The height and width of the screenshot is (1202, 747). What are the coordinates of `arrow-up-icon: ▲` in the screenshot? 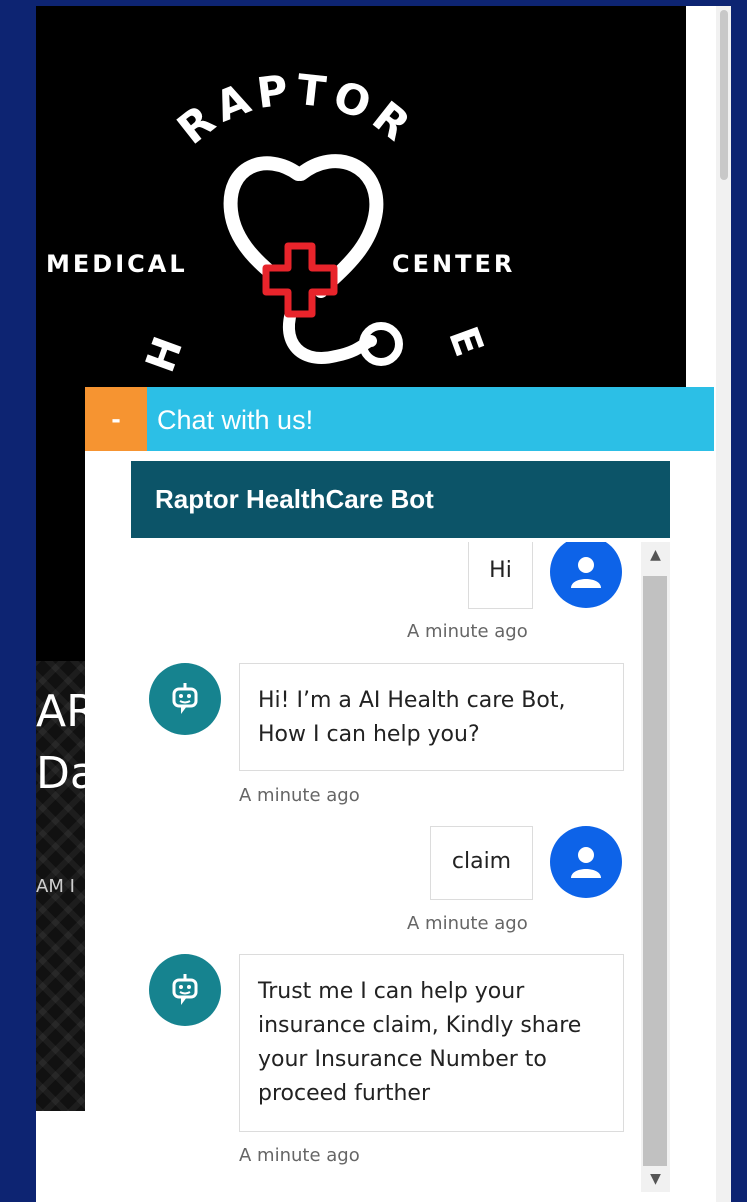 It's located at (655, 555).